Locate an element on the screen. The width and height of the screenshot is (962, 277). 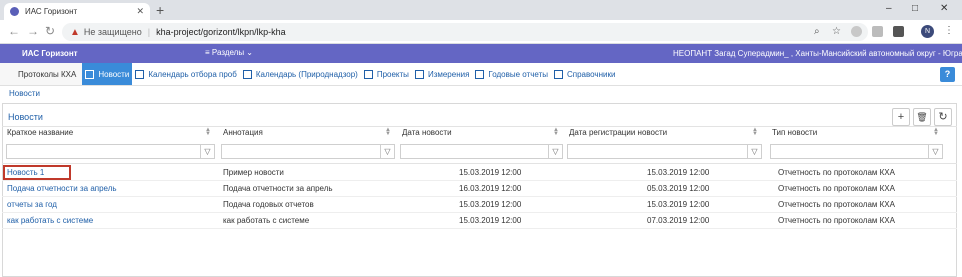
selection-highlight is located at coordinates (37, 172).